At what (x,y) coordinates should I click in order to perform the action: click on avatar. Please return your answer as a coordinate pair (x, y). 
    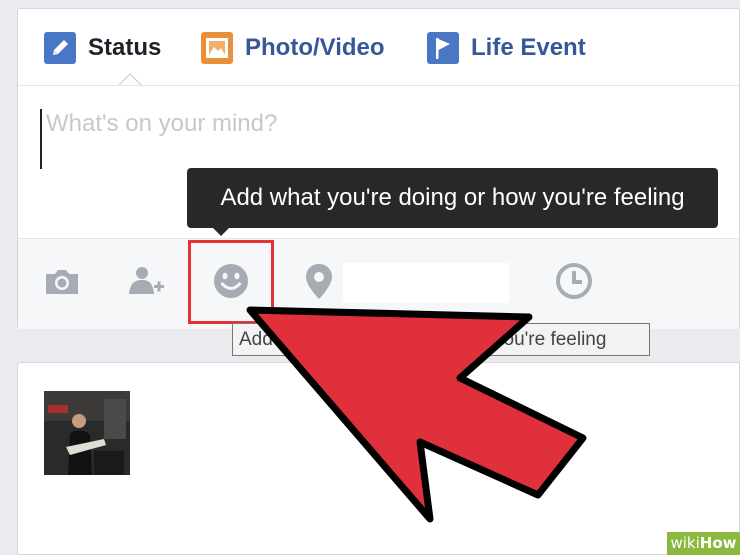
    Looking at the image, I should click on (87, 433).